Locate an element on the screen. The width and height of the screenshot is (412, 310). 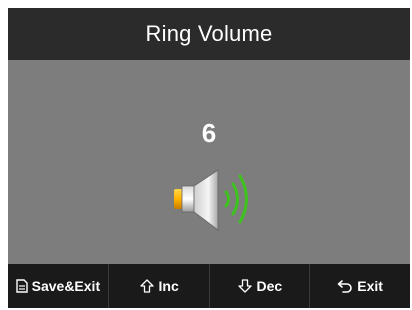
dec-button: Dec is located at coordinates (260, 286).